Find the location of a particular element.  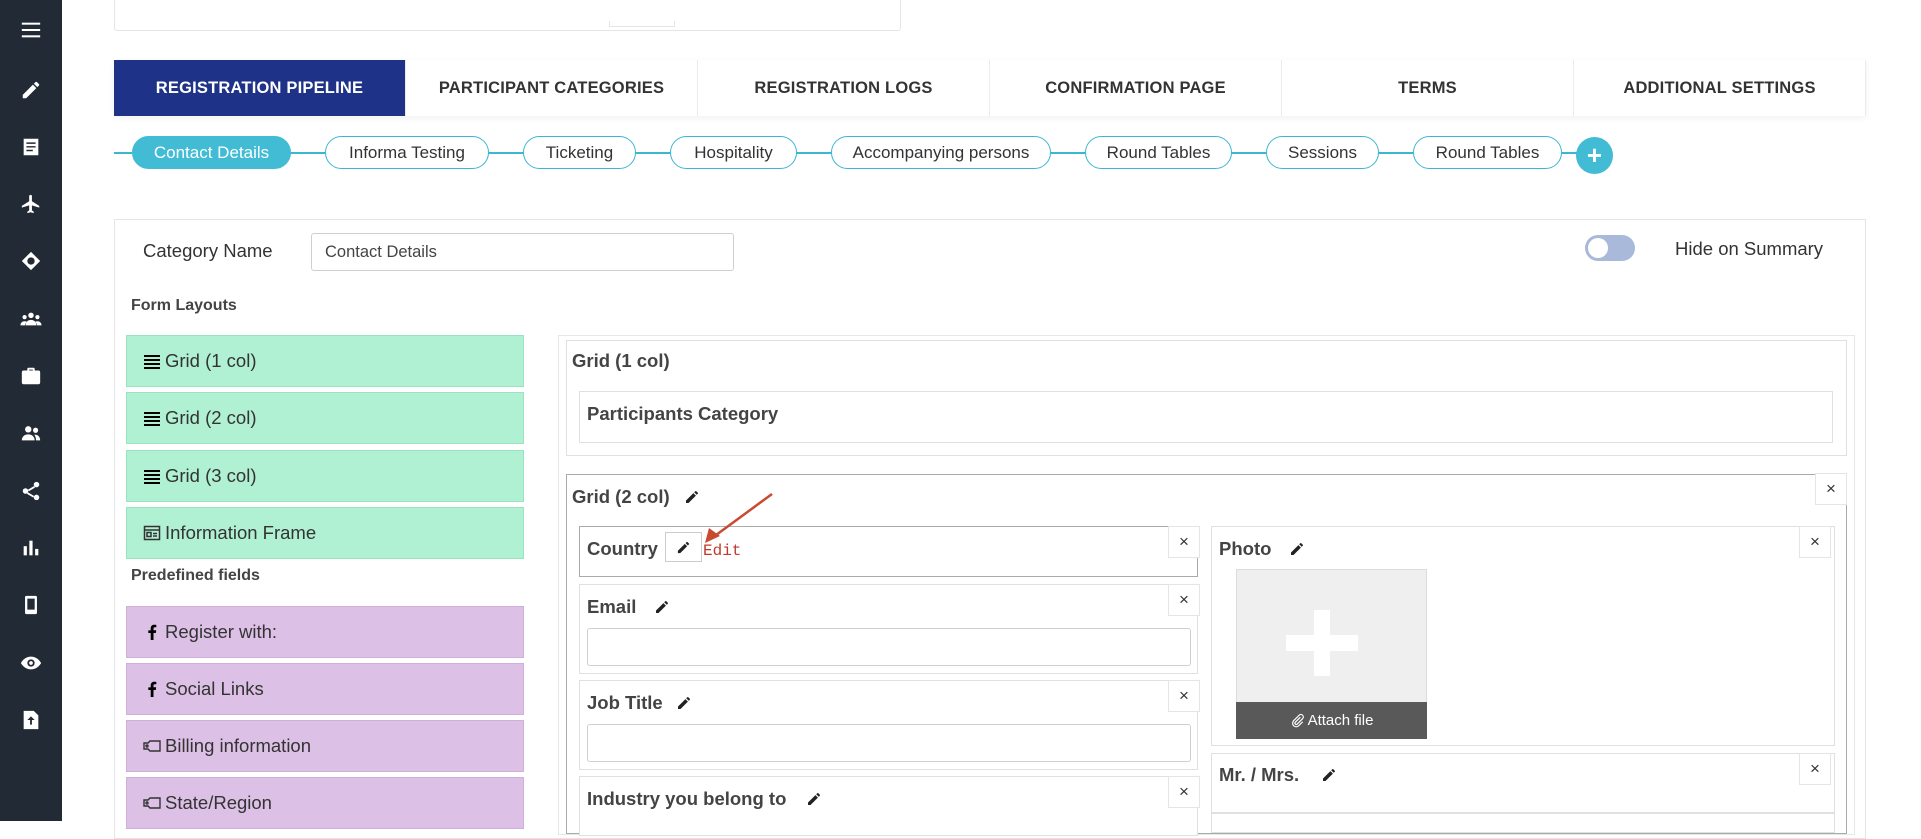

country-label: Country is located at coordinates (622, 548).